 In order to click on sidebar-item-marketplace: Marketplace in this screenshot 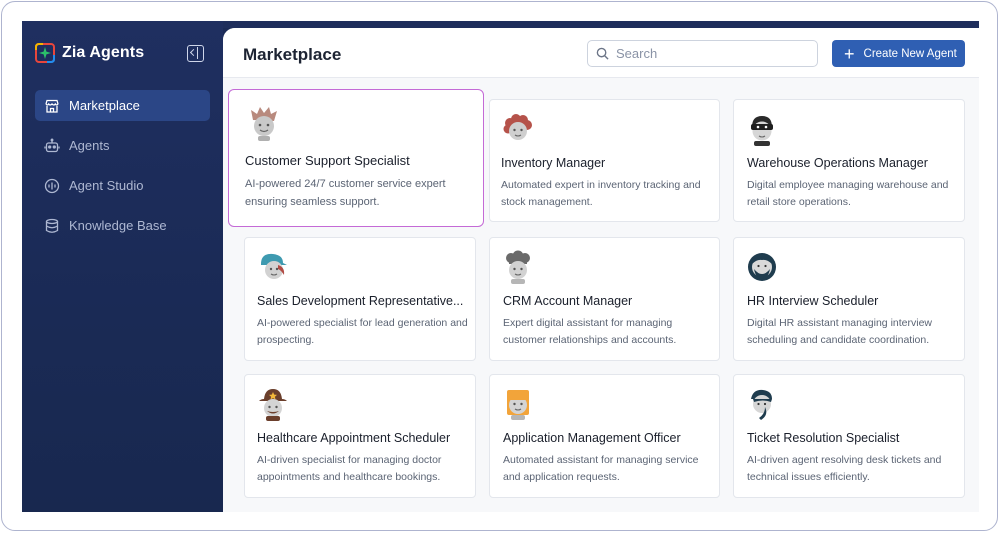, I will do `click(122, 105)`.